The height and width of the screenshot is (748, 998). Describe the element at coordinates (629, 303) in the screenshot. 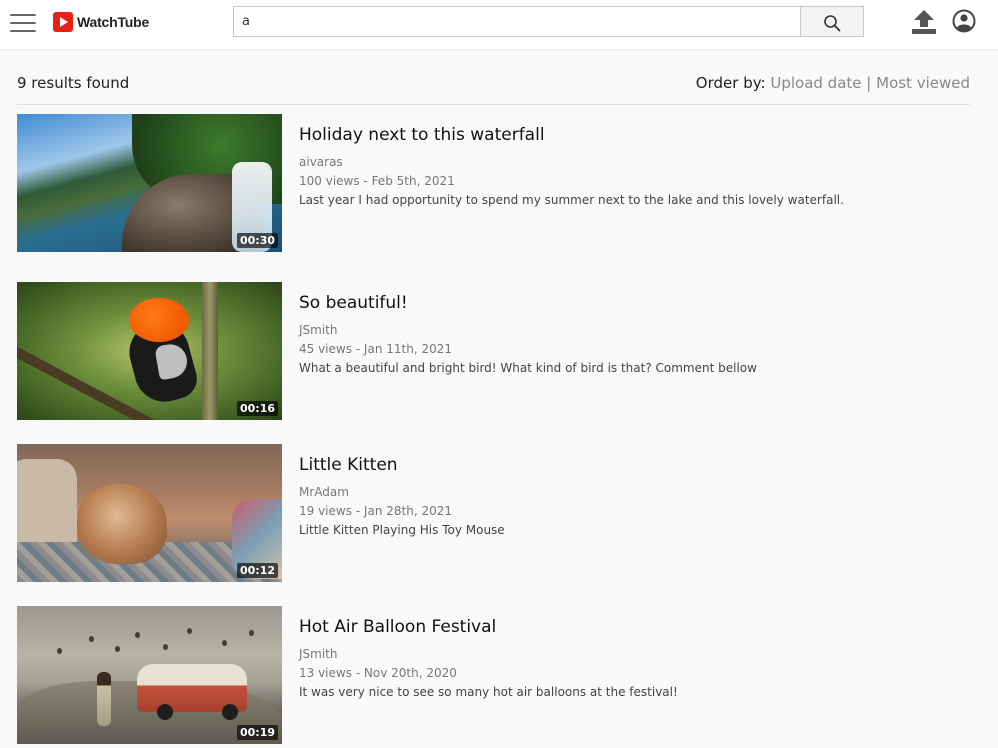

I see `video-title: So beautiful!` at that location.